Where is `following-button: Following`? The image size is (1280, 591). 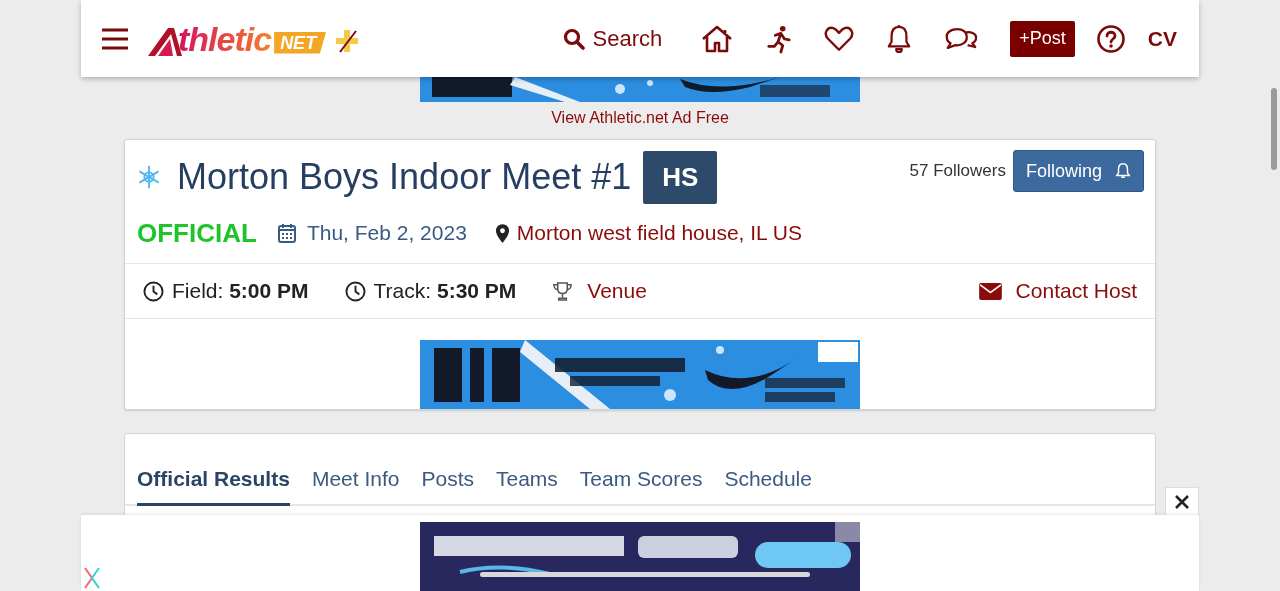 following-button: Following is located at coordinates (1078, 171).